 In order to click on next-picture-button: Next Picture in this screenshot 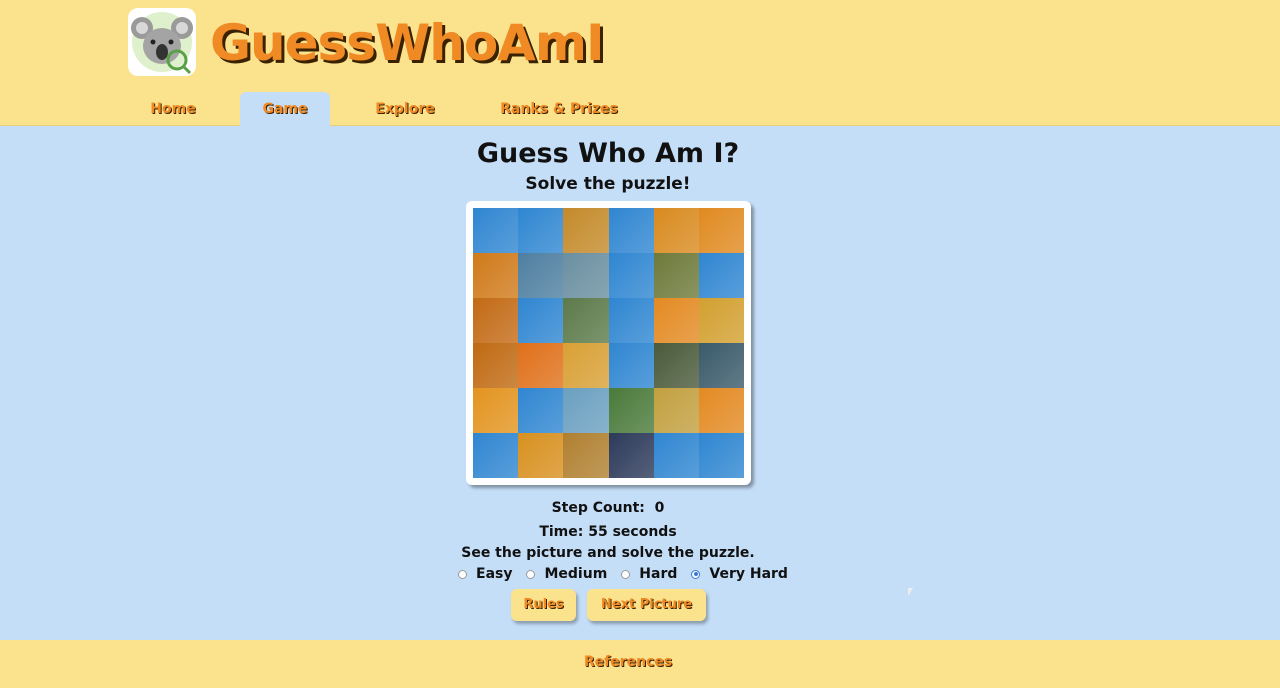, I will do `click(646, 605)`.